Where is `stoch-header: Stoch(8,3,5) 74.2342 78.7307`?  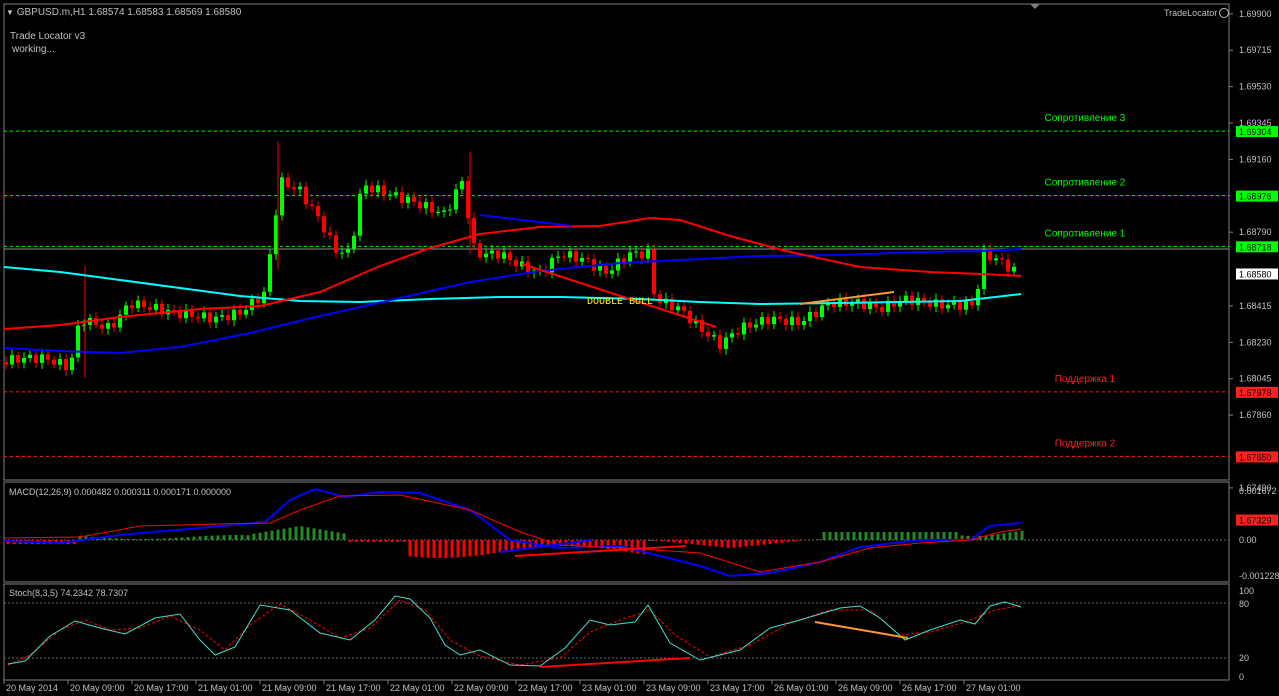
stoch-header: Stoch(8,3,5) 74.2342 78.7307 is located at coordinates (69, 593).